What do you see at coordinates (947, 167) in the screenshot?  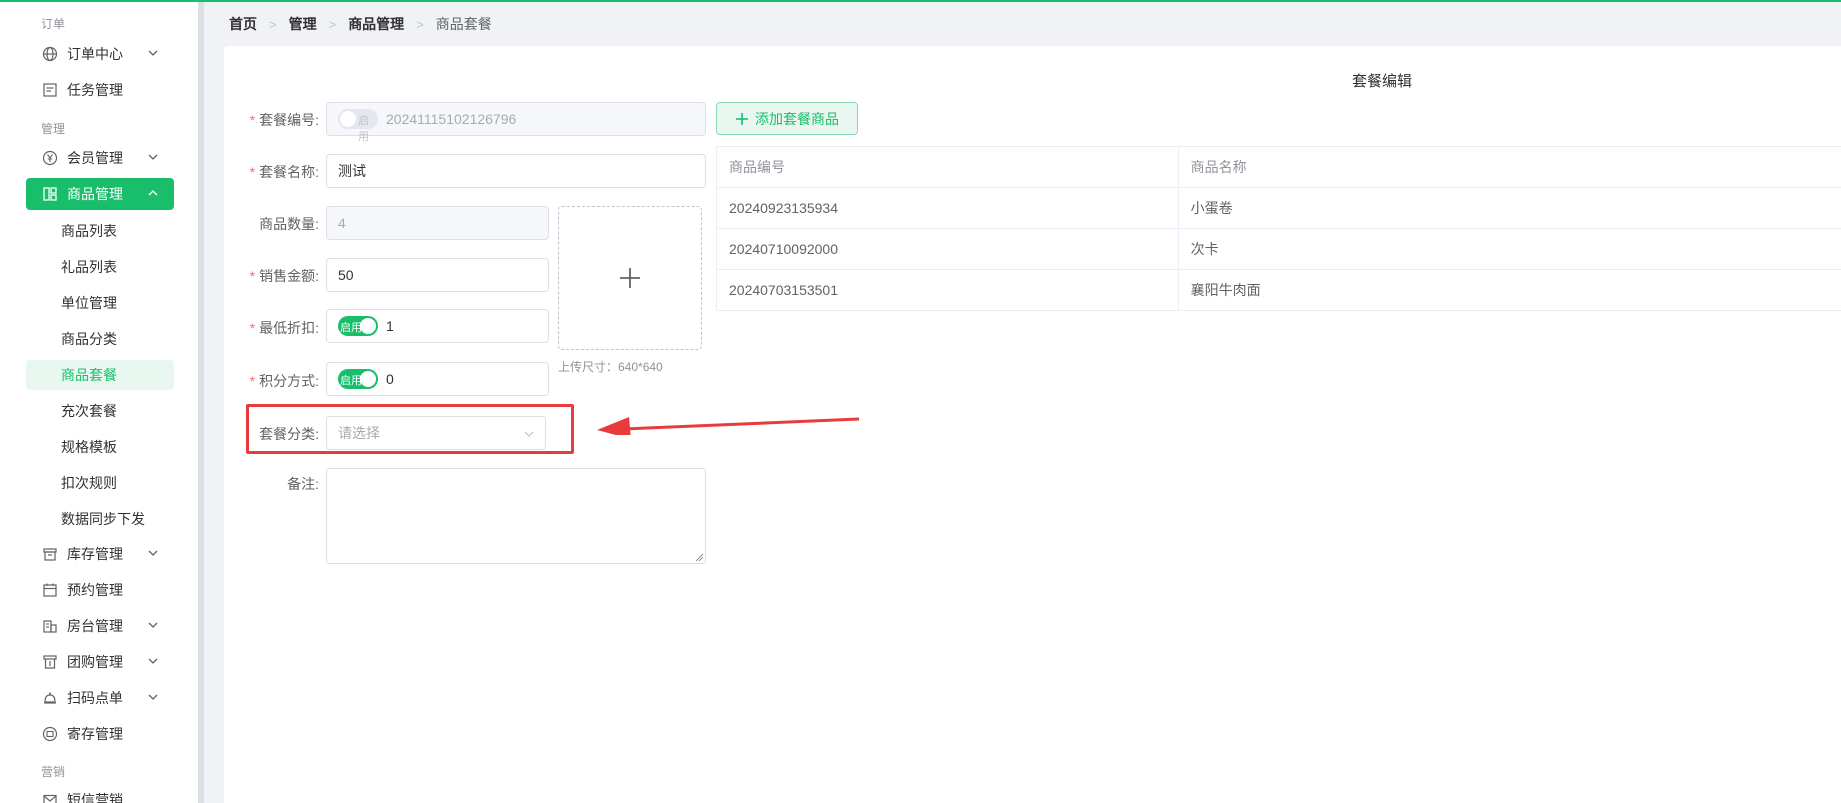 I see `column-header-code: 商品编号` at bounding box center [947, 167].